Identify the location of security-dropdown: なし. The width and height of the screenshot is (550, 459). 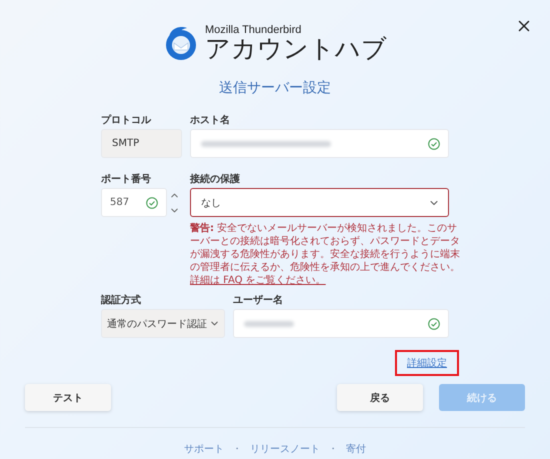
(319, 202).